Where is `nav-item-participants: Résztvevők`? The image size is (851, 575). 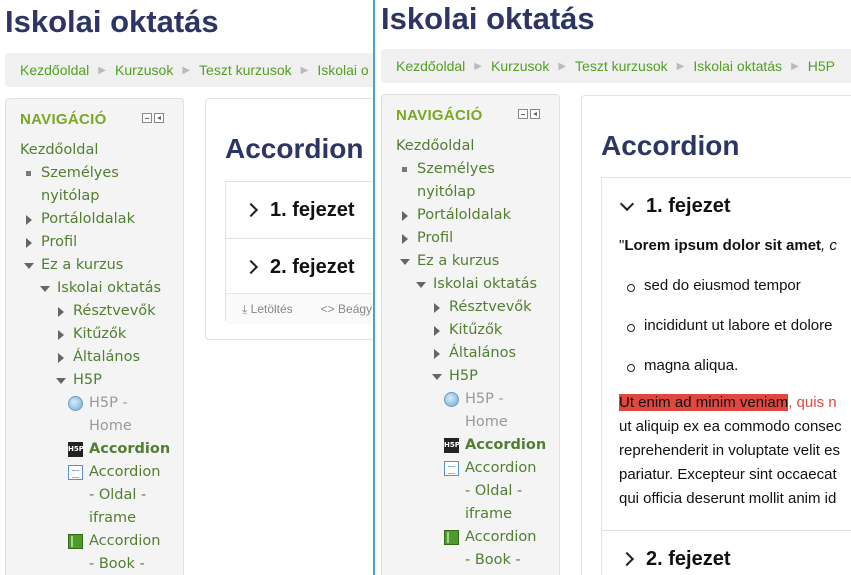
nav-item-participants: Résztvevők is located at coordinates (94, 311).